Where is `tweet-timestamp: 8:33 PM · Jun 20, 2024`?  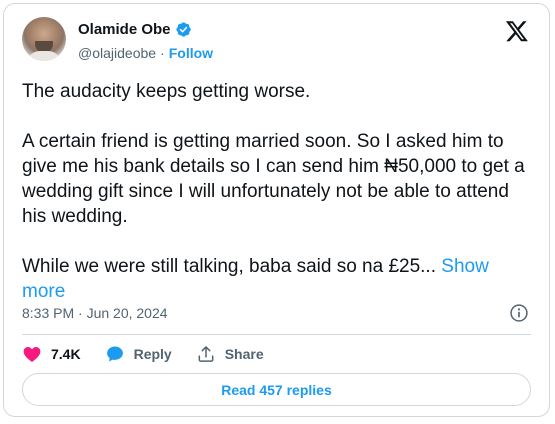
tweet-timestamp: 8:33 PM · Jun 20, 2024 is located at coordinates (95, 313).